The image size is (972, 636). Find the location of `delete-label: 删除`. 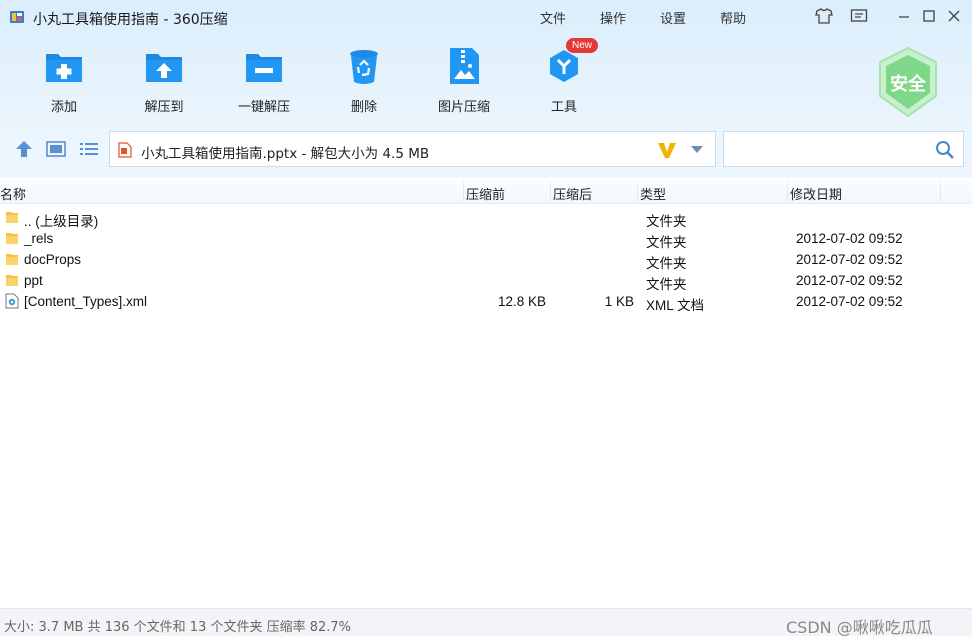

delete-label: 删除 is located at coordinates (363, 107).